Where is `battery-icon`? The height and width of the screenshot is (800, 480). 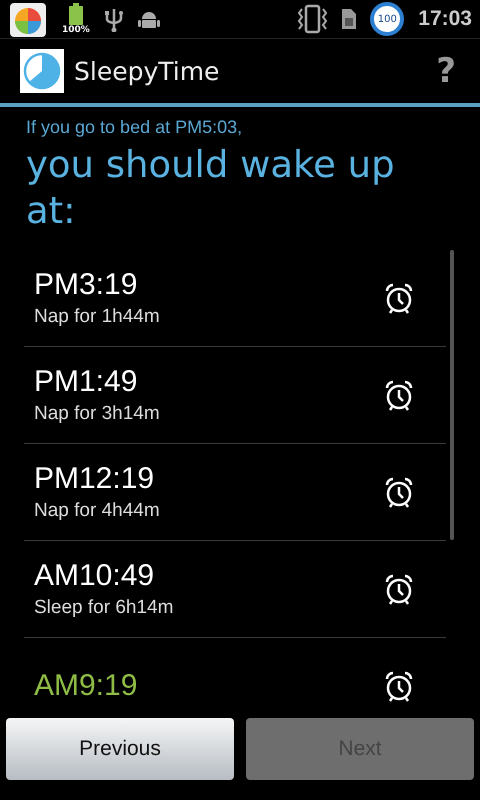
battery-icon is located at coordinates (75, 14).